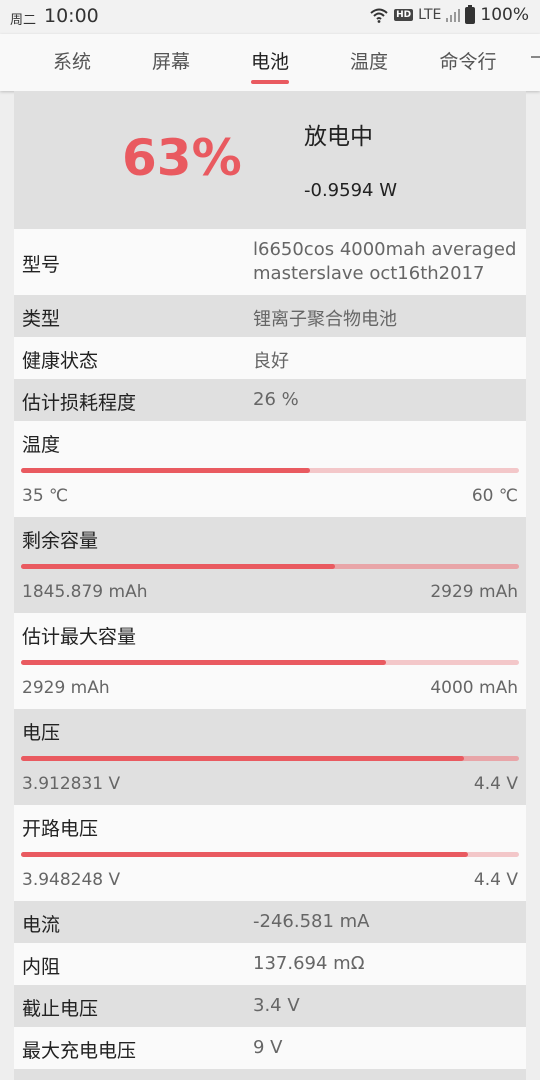 The width and height of the screenshot is (540, 1080). I want to click on max-capacity-value: 2929 mAh, so click(66, 688).